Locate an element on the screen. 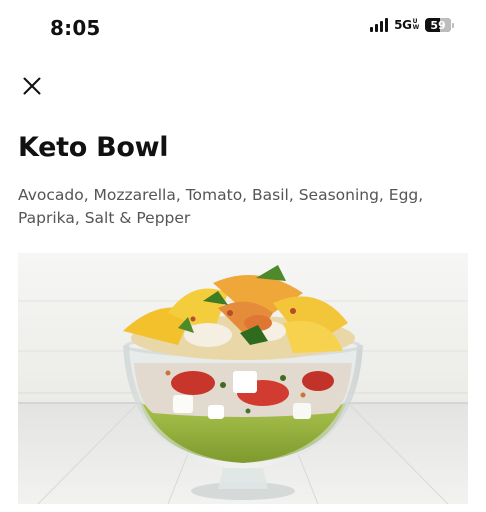  network-suffix: U W is located at coordinates (416, 25).